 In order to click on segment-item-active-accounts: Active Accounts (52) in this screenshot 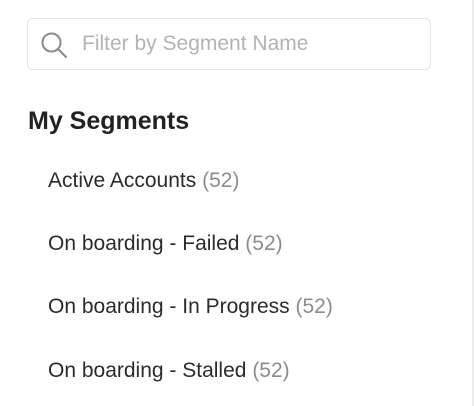, I will do `click(143, 181)`.